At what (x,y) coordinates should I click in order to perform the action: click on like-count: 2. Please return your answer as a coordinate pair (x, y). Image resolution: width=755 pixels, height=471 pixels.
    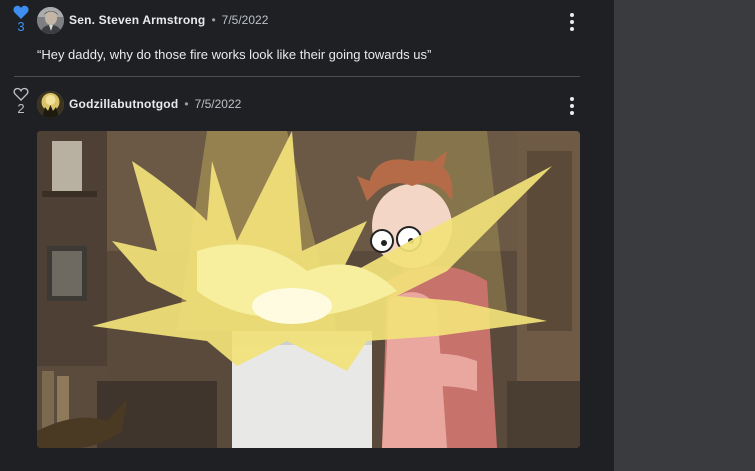
    Looking at the image, I should click on (21, 108).